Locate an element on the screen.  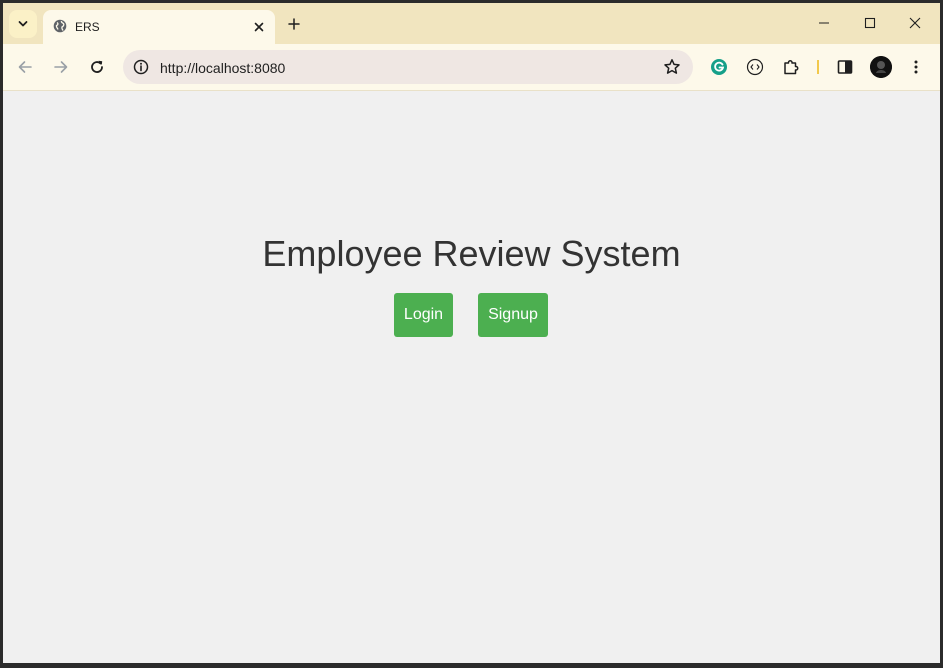
extension-code-icon is located at coordinates (755, 67).